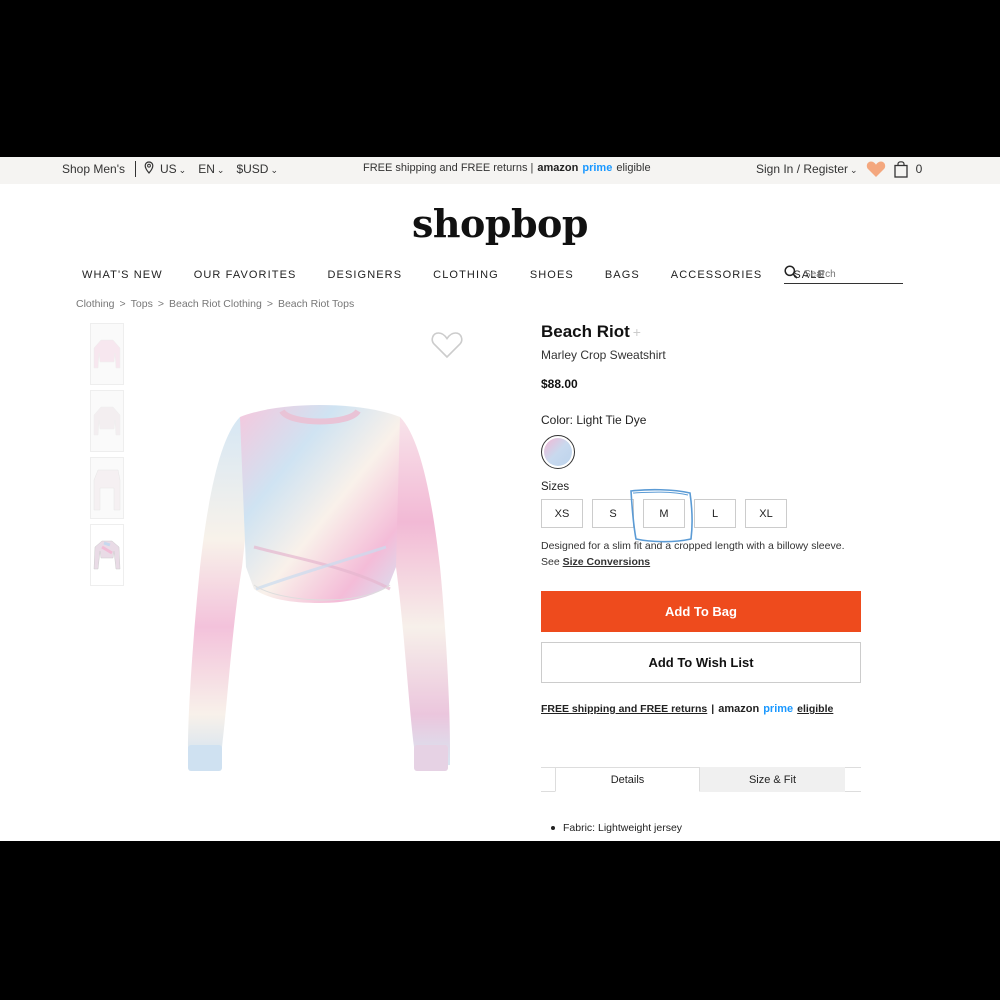 The width and height of the screenshot is (1000, 1000). I want to click on color-swatch, so click(558, 452).